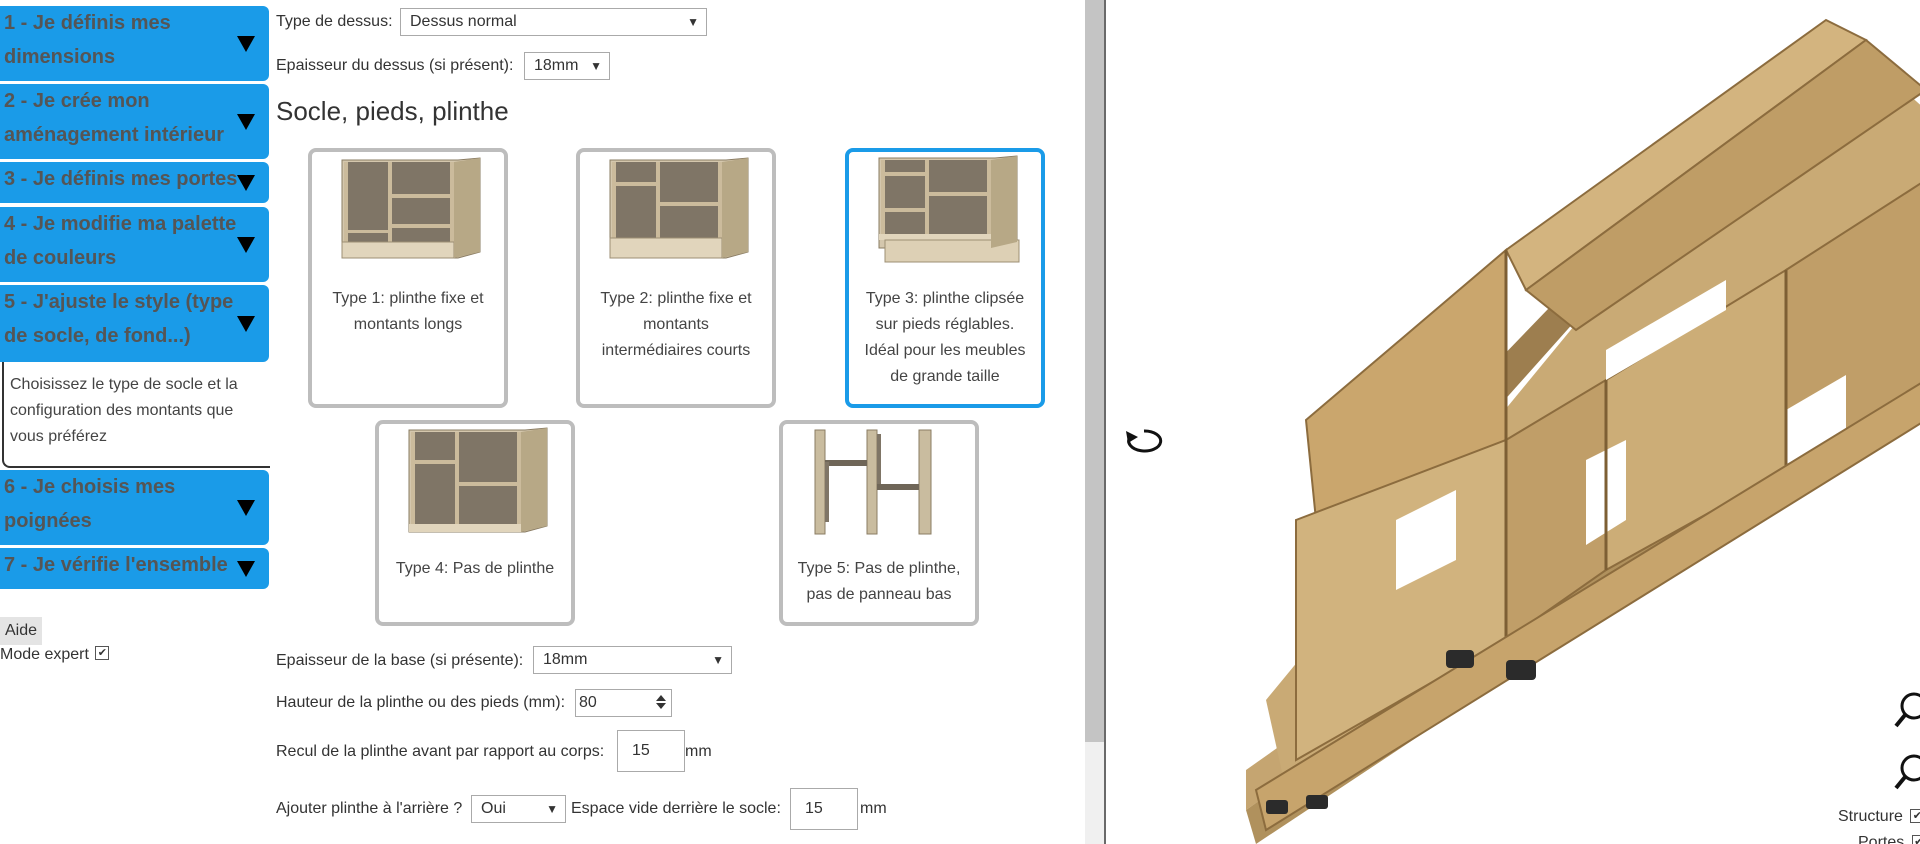  I want to click on epaisseur-base-value: 18mm, so click(565, 659).